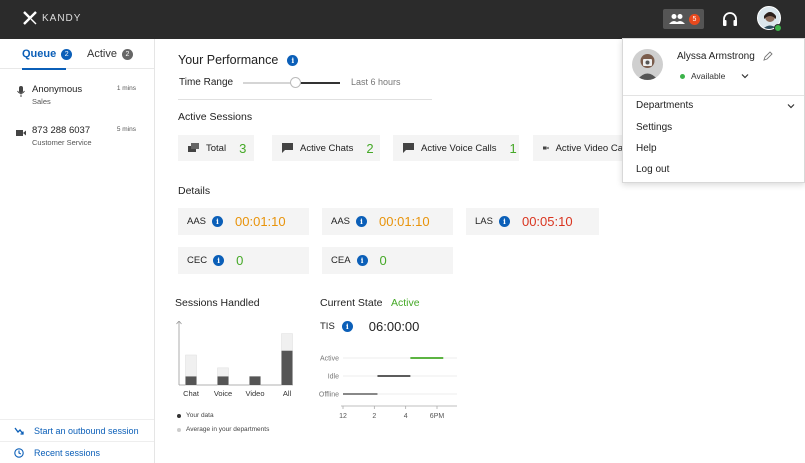 Image resolution: width=805 pixels, height=463 pixels. I want to click on detail-label: LAS, so click(484, 221).